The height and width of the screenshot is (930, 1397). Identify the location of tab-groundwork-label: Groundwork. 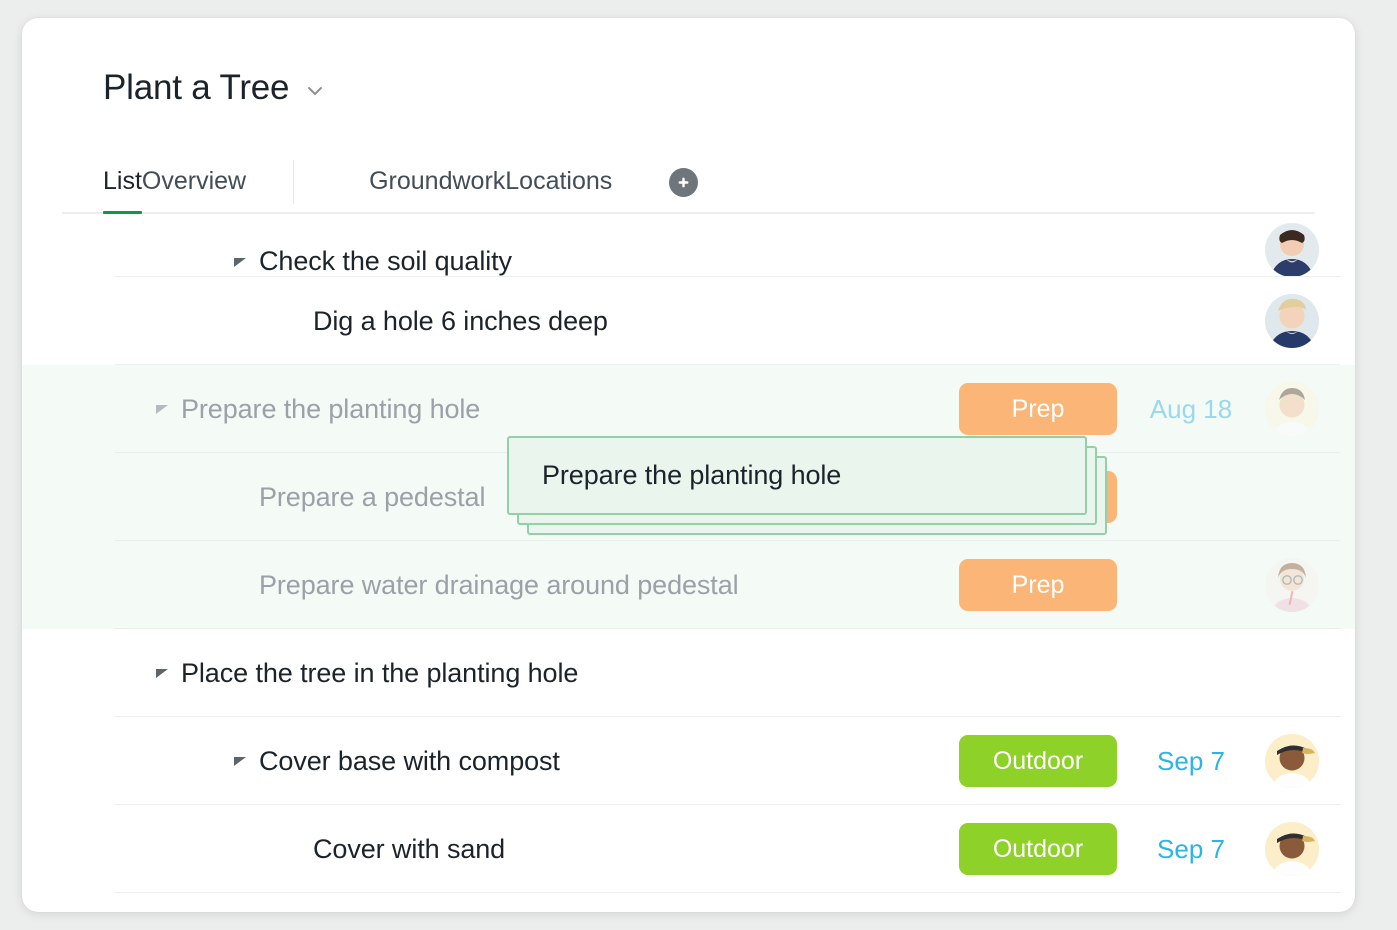
(437, 180).